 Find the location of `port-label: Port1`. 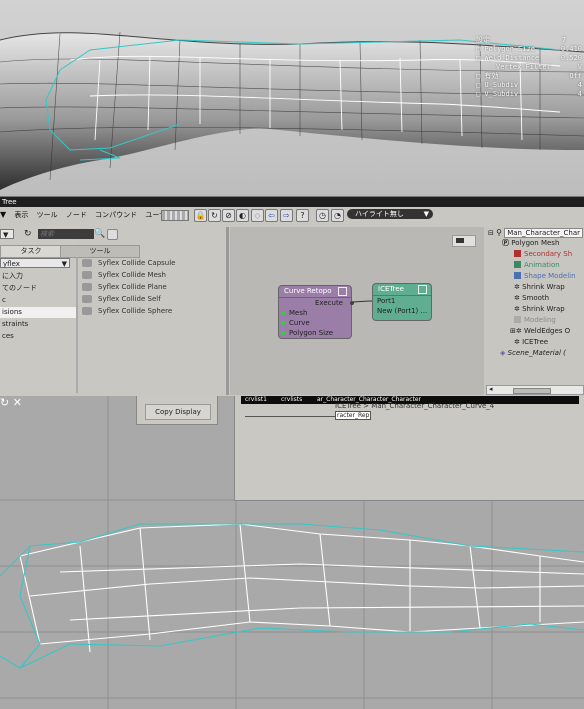

port-label: Port1 is located at coordinates (386, 301).